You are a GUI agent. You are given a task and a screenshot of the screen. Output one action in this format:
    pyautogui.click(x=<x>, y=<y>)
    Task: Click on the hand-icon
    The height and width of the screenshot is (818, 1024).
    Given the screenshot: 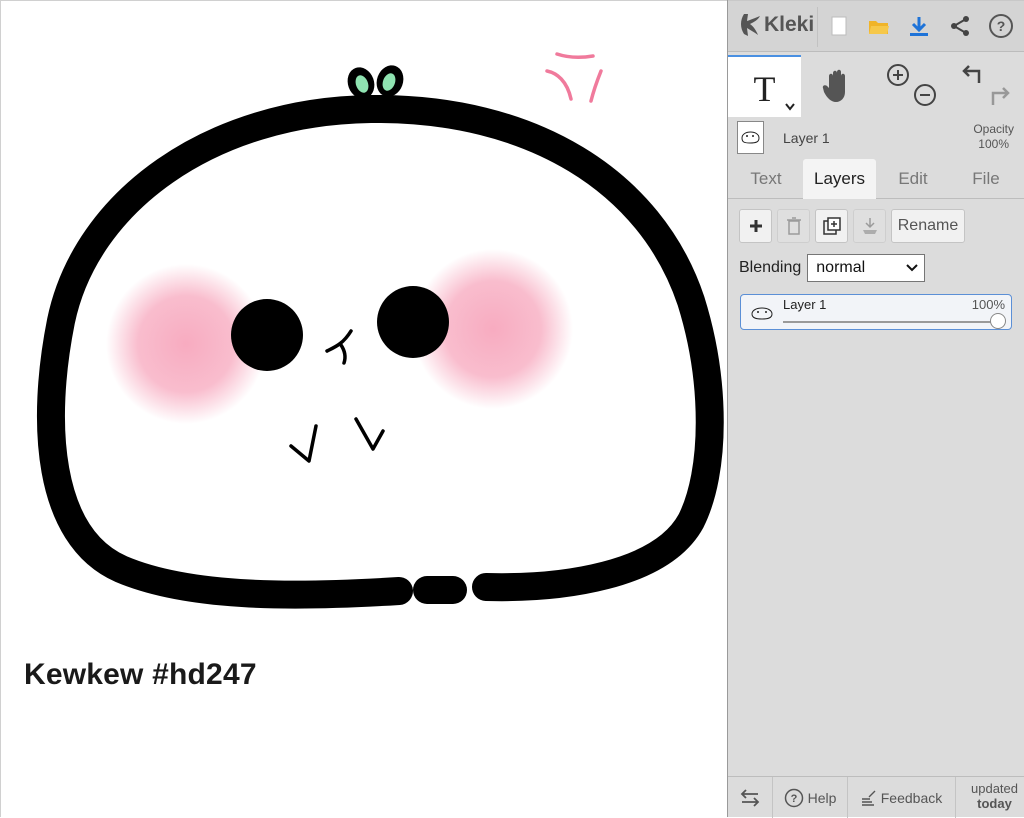 What is the action you would take?
    pyautogui.click(x=833, y=85)
    